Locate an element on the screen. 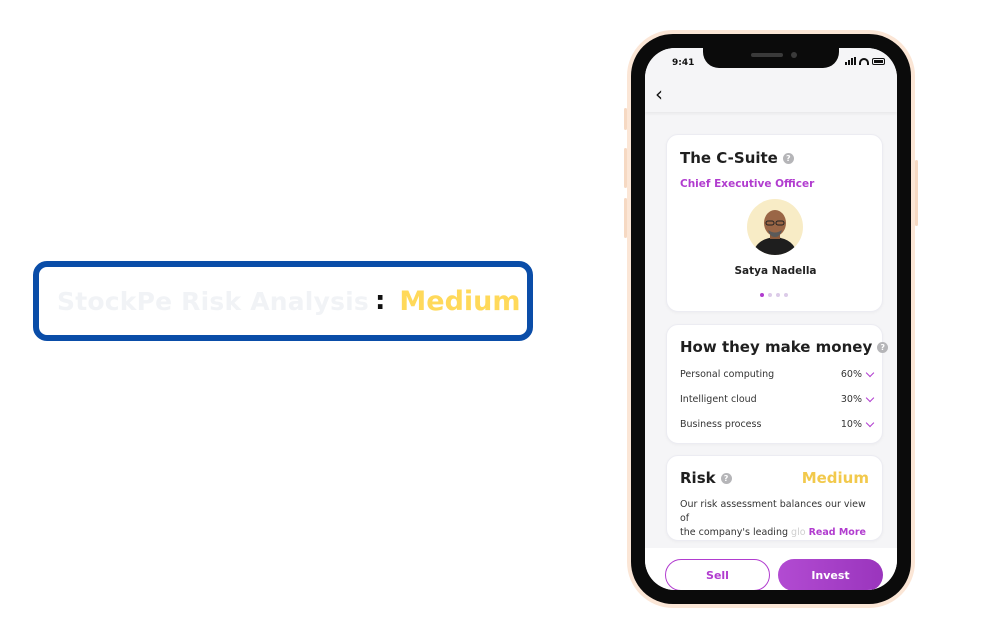  risk-text-faded: glo is located at coordinates (798, 532).